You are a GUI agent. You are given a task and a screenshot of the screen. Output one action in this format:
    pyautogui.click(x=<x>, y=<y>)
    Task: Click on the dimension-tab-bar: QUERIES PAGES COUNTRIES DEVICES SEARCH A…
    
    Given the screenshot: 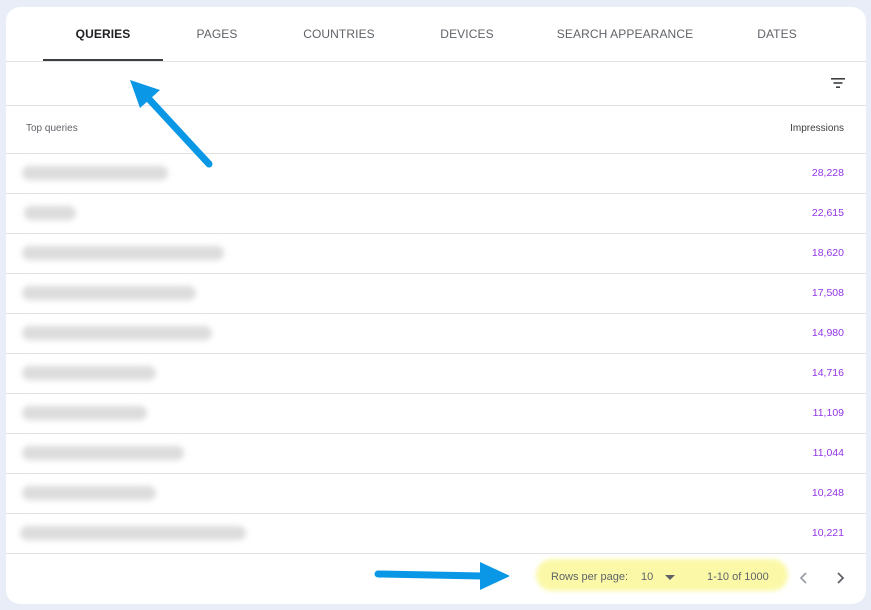 What is the action you would take?
    pyautogui.click(x=436, y=34)
    